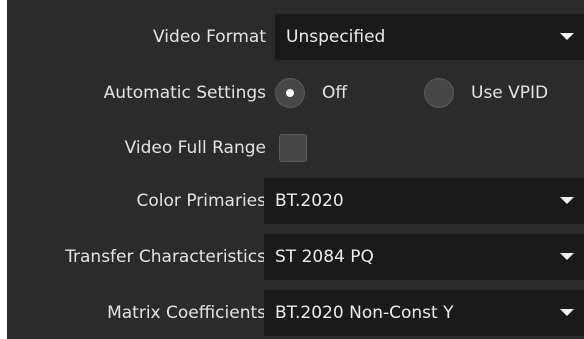  What do you see at coordinates (195, 148) in the screenshot?
I see `video-full-range-label: Video Full Range` at bounding box center [195, 148].